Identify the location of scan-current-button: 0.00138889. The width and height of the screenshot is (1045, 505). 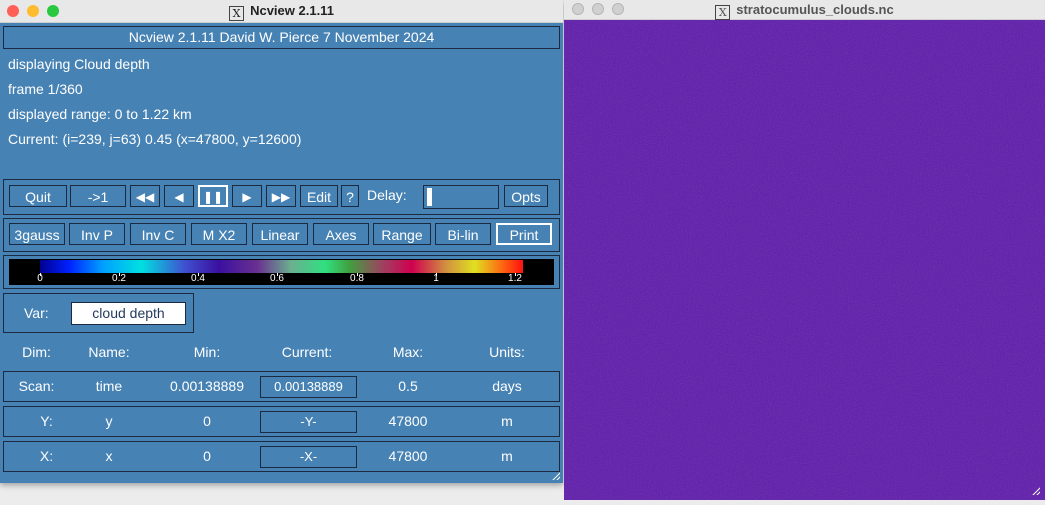
(308, 387).